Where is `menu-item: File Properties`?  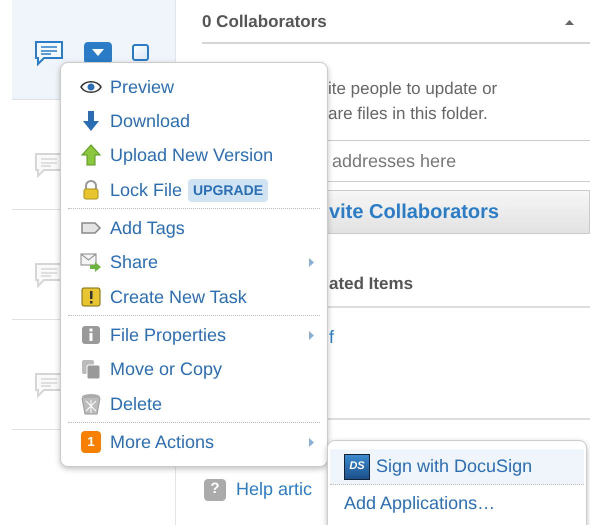 menu-item: File Properties is located at coordinates (194, 335).